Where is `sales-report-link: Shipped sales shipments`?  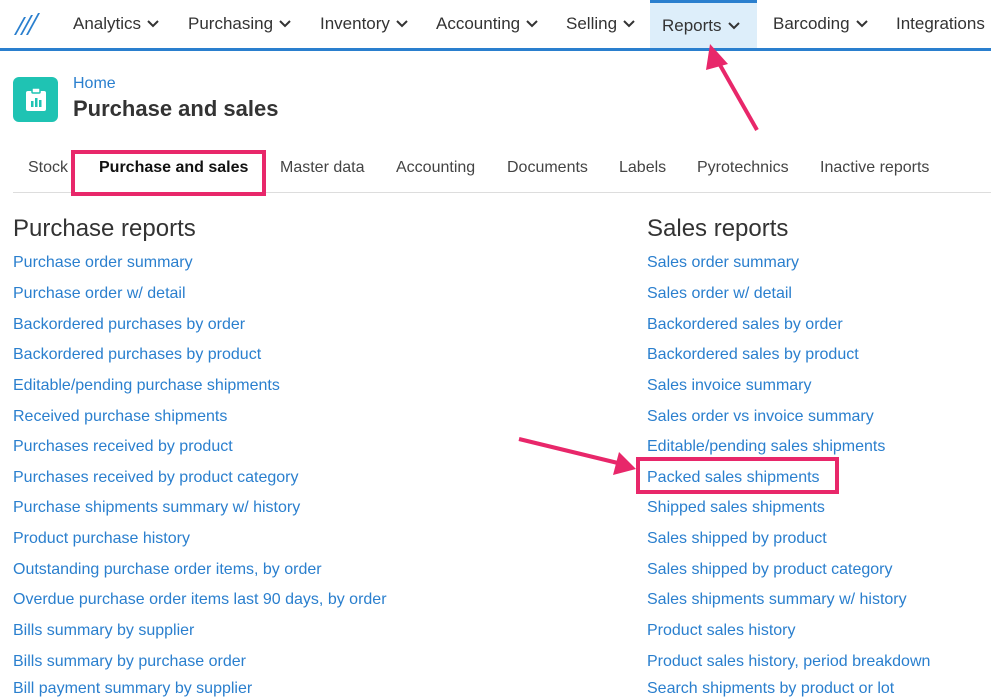
sales-report-link: Shipped sales shipments is located at coordinates (736, 508).